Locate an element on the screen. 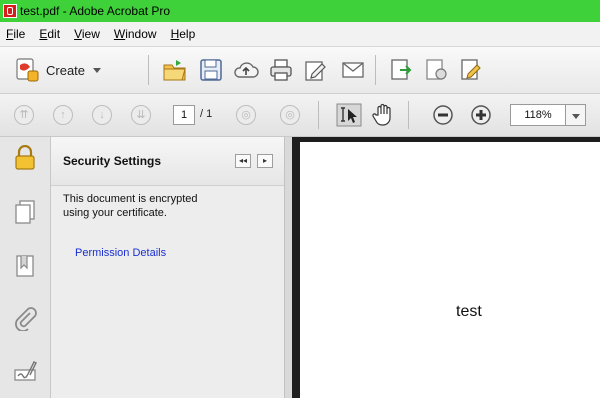 The width and height of the screenshot is (600, 398). page-total: / 1 is located at coordinates (206, 114).